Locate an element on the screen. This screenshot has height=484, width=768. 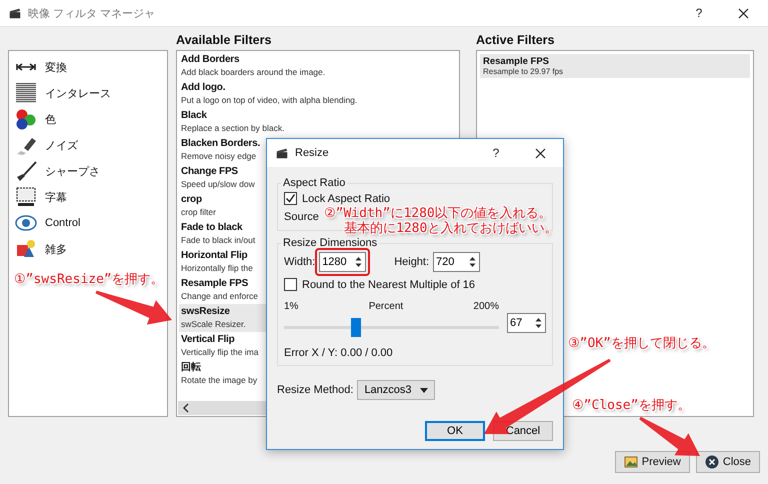
window-title: 映像 フィルタ マネージャ is located at coordinates (92, 13).